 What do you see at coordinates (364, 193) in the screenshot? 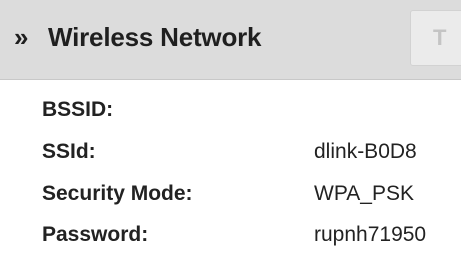
I see `security-mode-value: WPA_PSK` at bounding box center [364, 193].